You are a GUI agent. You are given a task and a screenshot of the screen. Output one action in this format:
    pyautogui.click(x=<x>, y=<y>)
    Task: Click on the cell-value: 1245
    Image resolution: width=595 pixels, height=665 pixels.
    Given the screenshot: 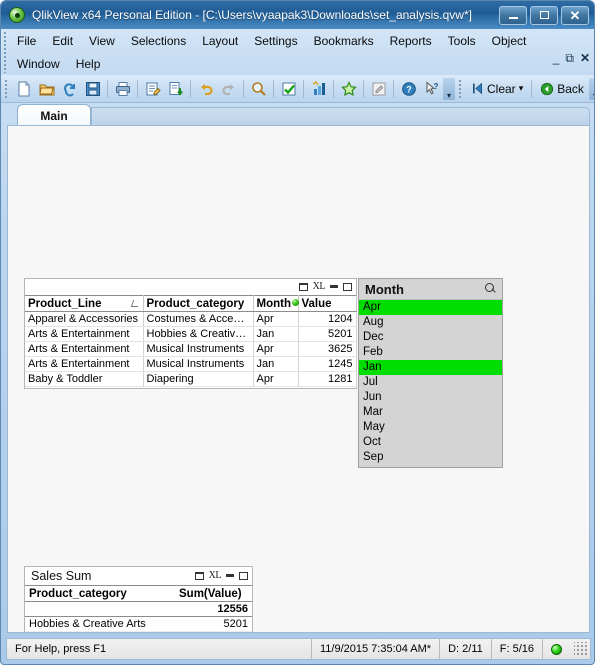 What is the action you would take?
    pyautogui.click(x=327, y=364)
    